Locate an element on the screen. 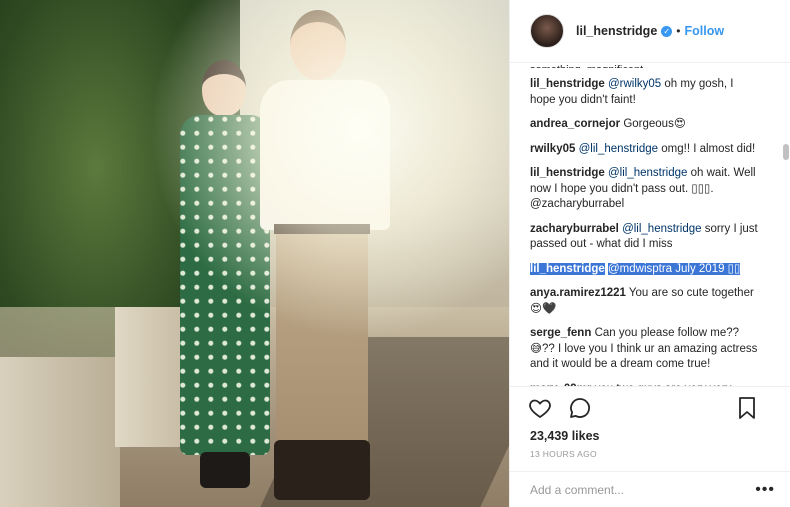 This screenshot has height=507, width=790. add-comment-input is located at coordinates (643, 489).